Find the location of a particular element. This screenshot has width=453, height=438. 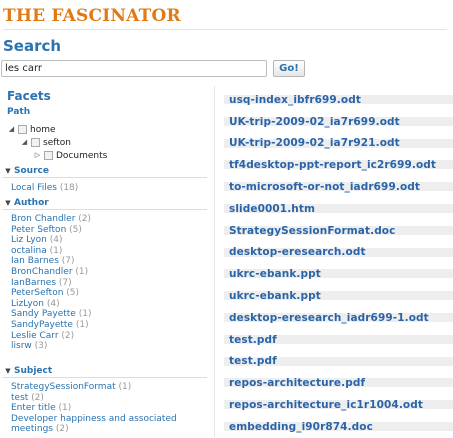

facet-item: octalina (1) is located at coordinates (51, 251).